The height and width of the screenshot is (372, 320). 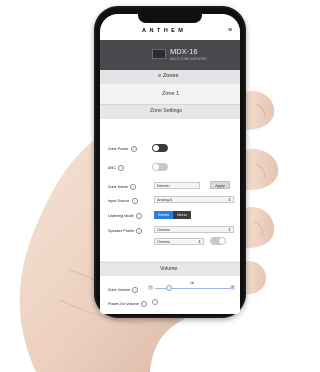 What do you see at coordinates (125, 216) in the screenshot?
I see `listening-mode-label: Listening Mode i` at bounding box center [125, 216].